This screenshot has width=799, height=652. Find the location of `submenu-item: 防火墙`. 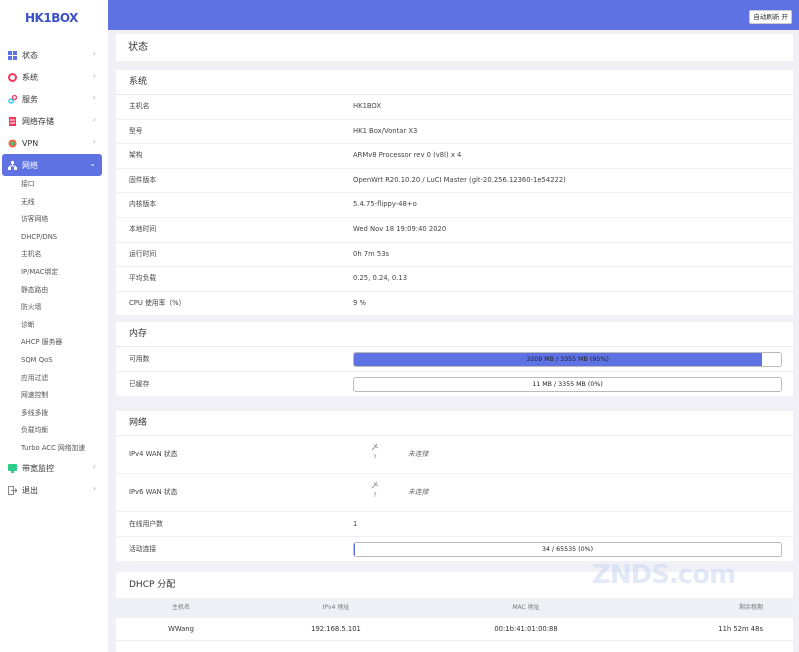

submenu-item: 防火墙 is located at coordinates (54, 308).